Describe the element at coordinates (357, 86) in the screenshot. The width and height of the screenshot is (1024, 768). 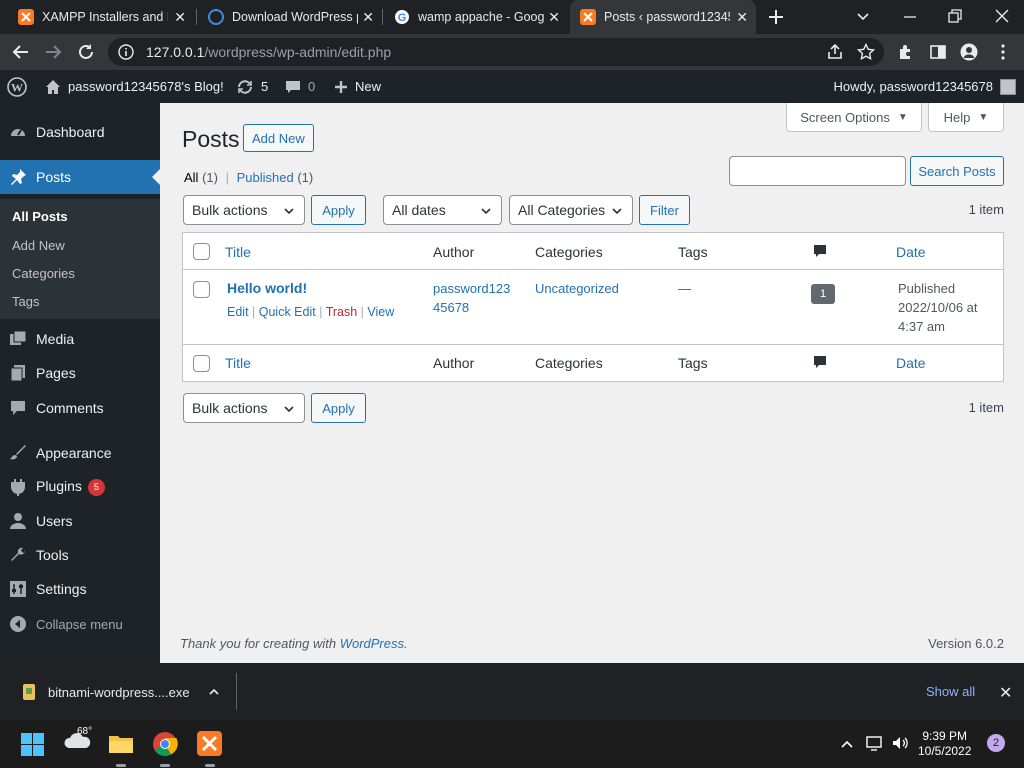
I see `new-content-menu: New` at that location.